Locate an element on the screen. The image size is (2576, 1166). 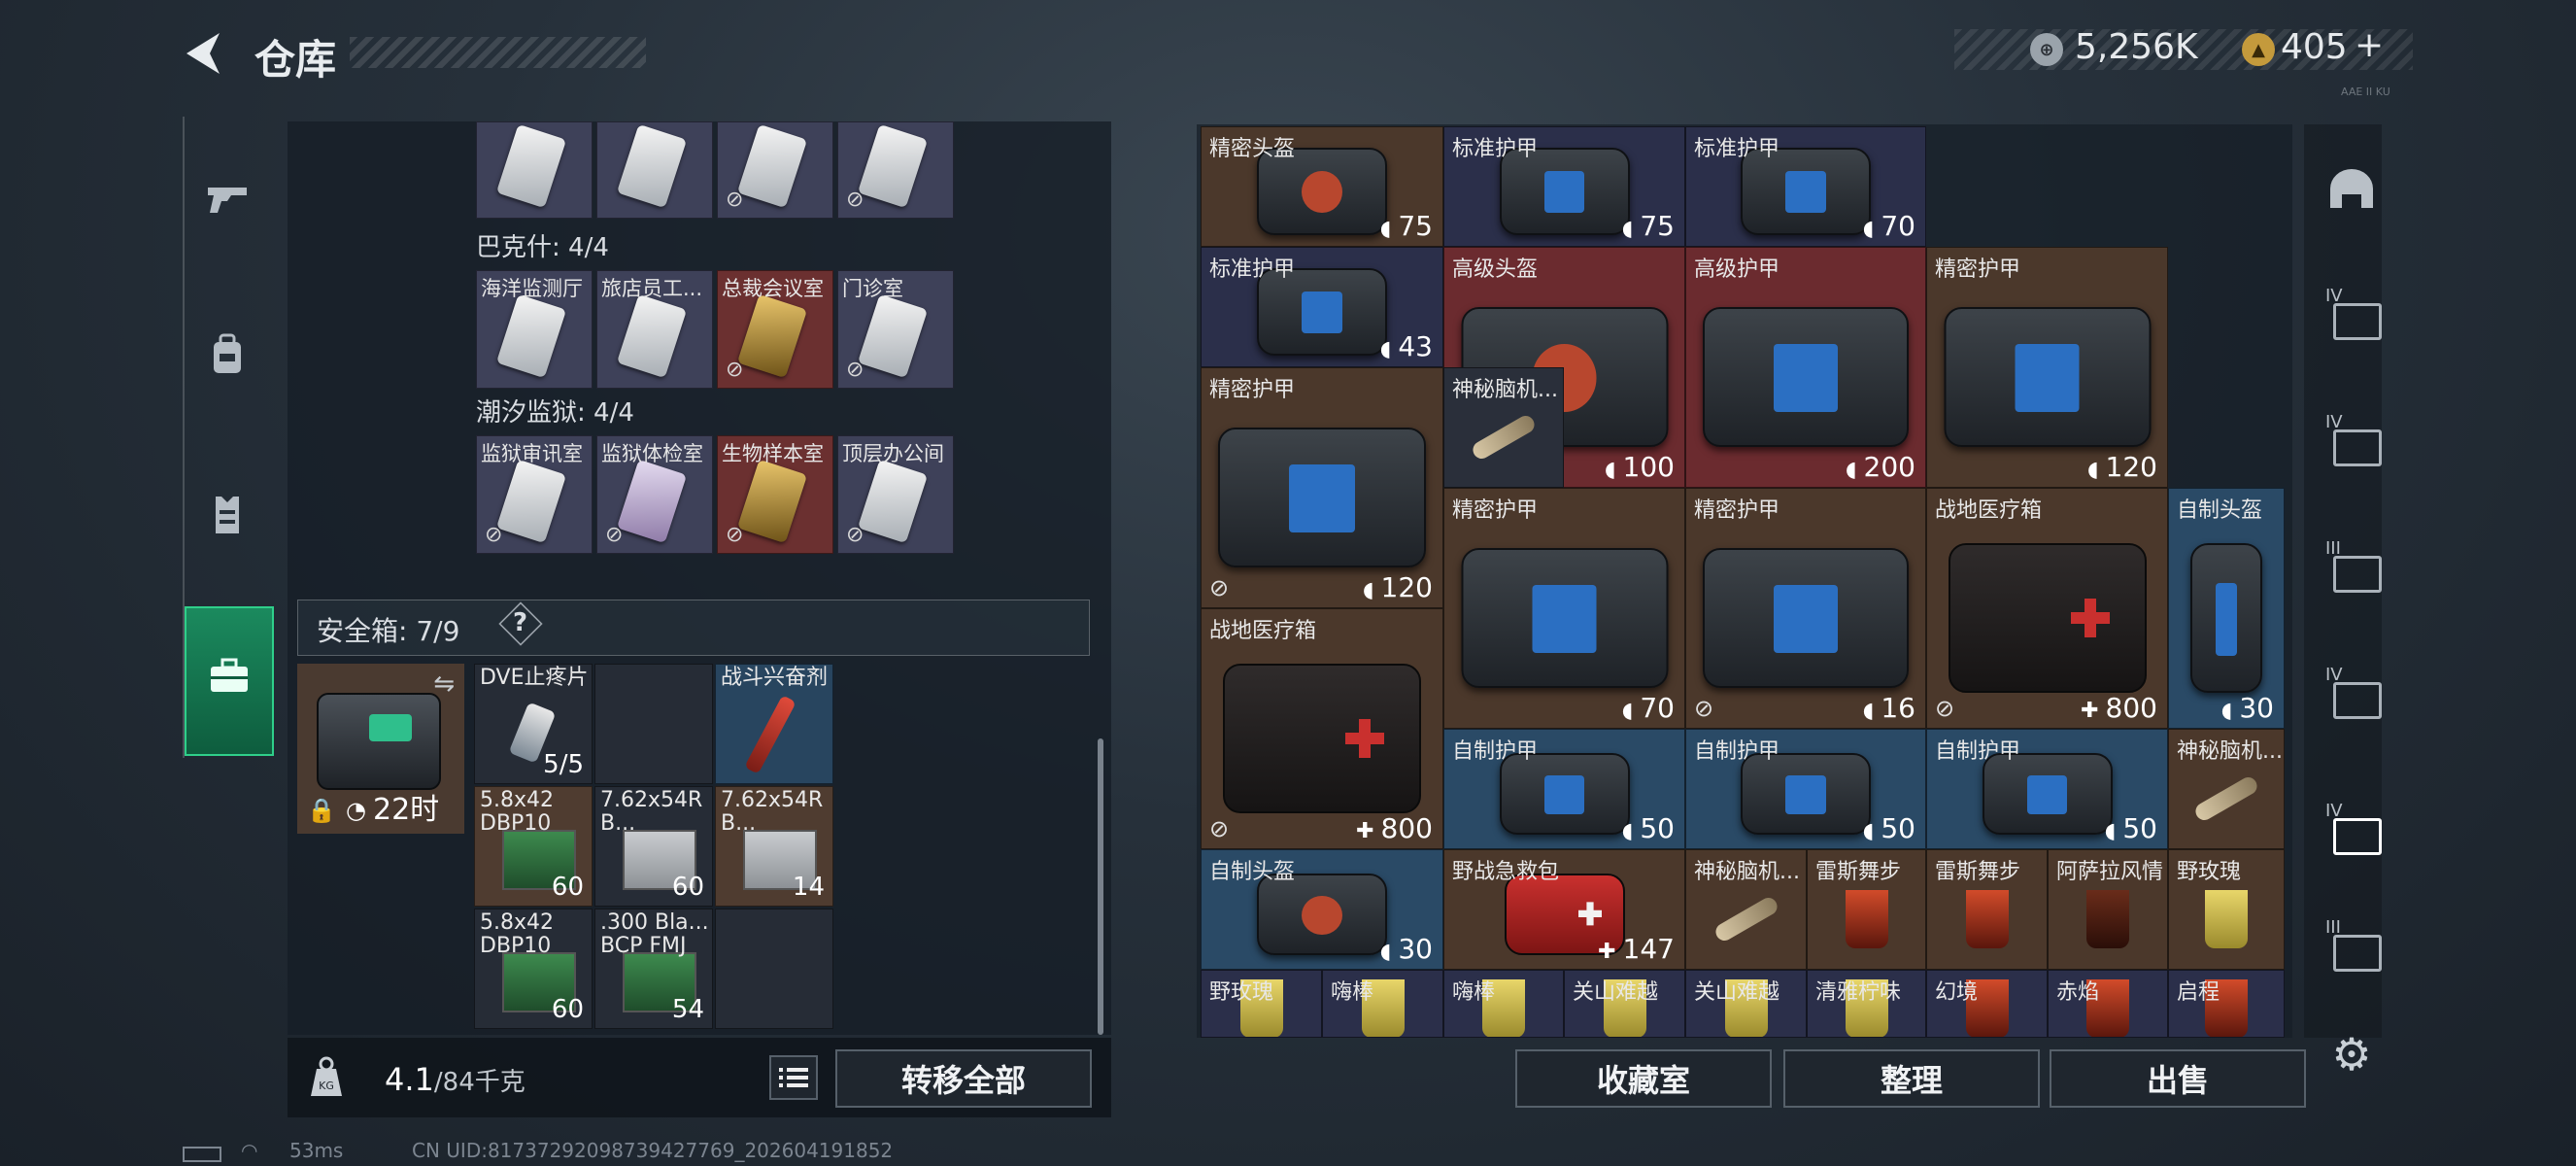
item-label: 自制头盔 is located at coordinates (2220, 510).